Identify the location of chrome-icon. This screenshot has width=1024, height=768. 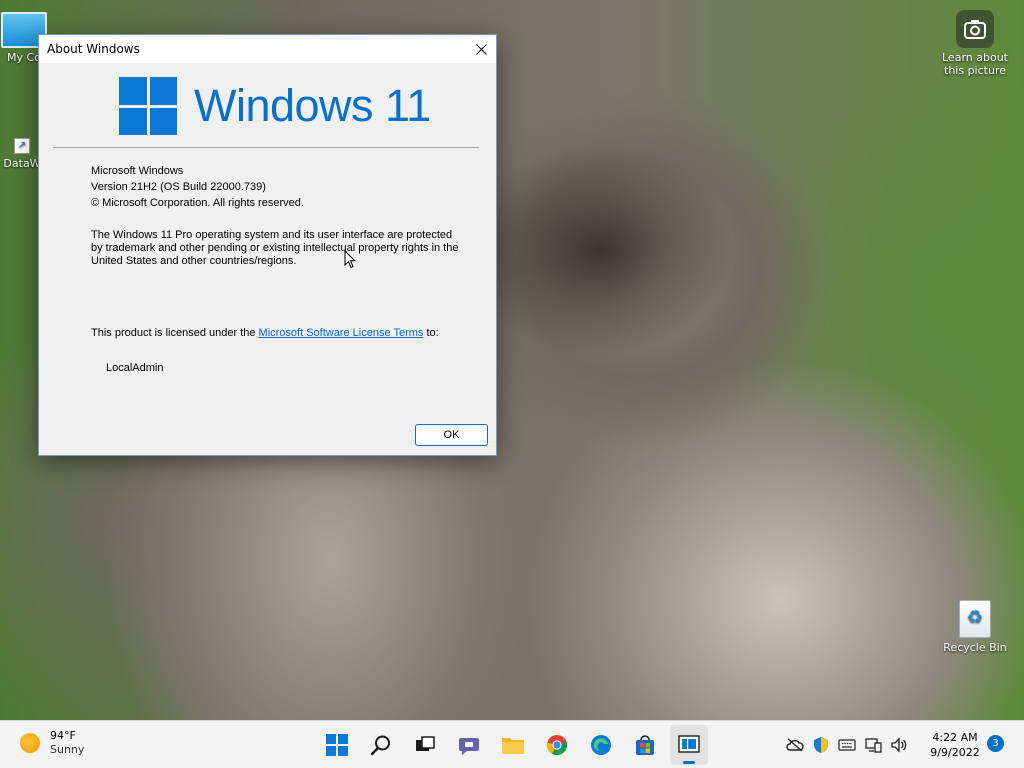
(556, 745).